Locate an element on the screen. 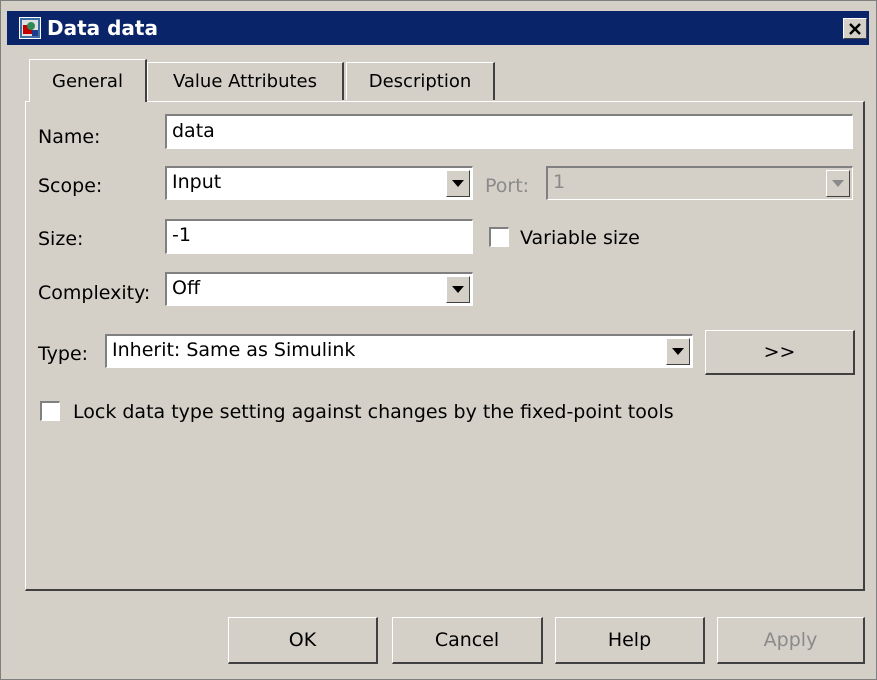 This screenshot has height=680, width=877. help-button: Help is located at coordinates (630, 640).